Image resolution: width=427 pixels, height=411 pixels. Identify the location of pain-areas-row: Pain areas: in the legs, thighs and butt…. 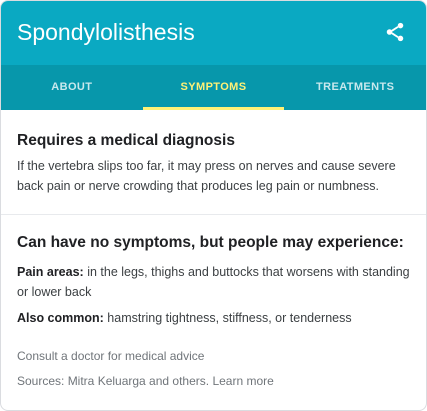
(213, 282).